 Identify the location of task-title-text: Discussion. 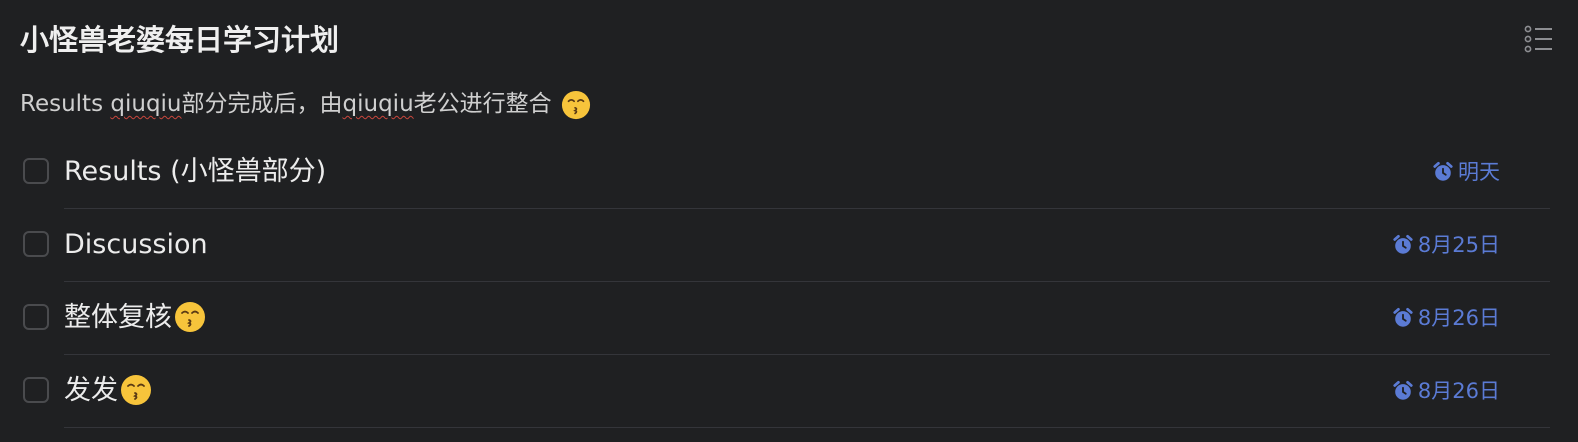
(136, 244).